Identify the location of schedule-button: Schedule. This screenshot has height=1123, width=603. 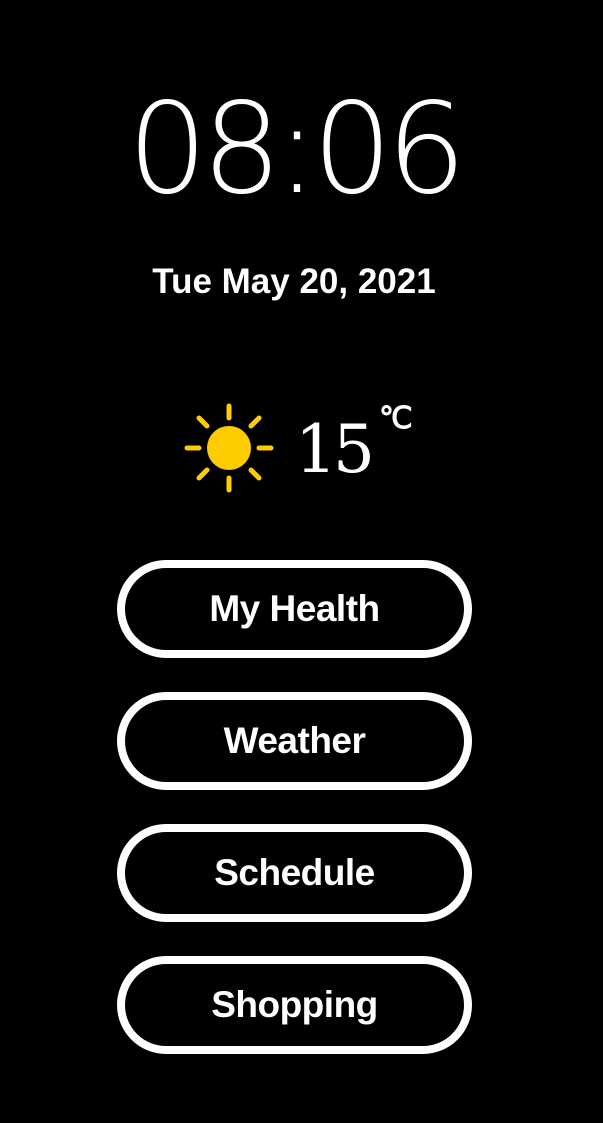
(294, 873).